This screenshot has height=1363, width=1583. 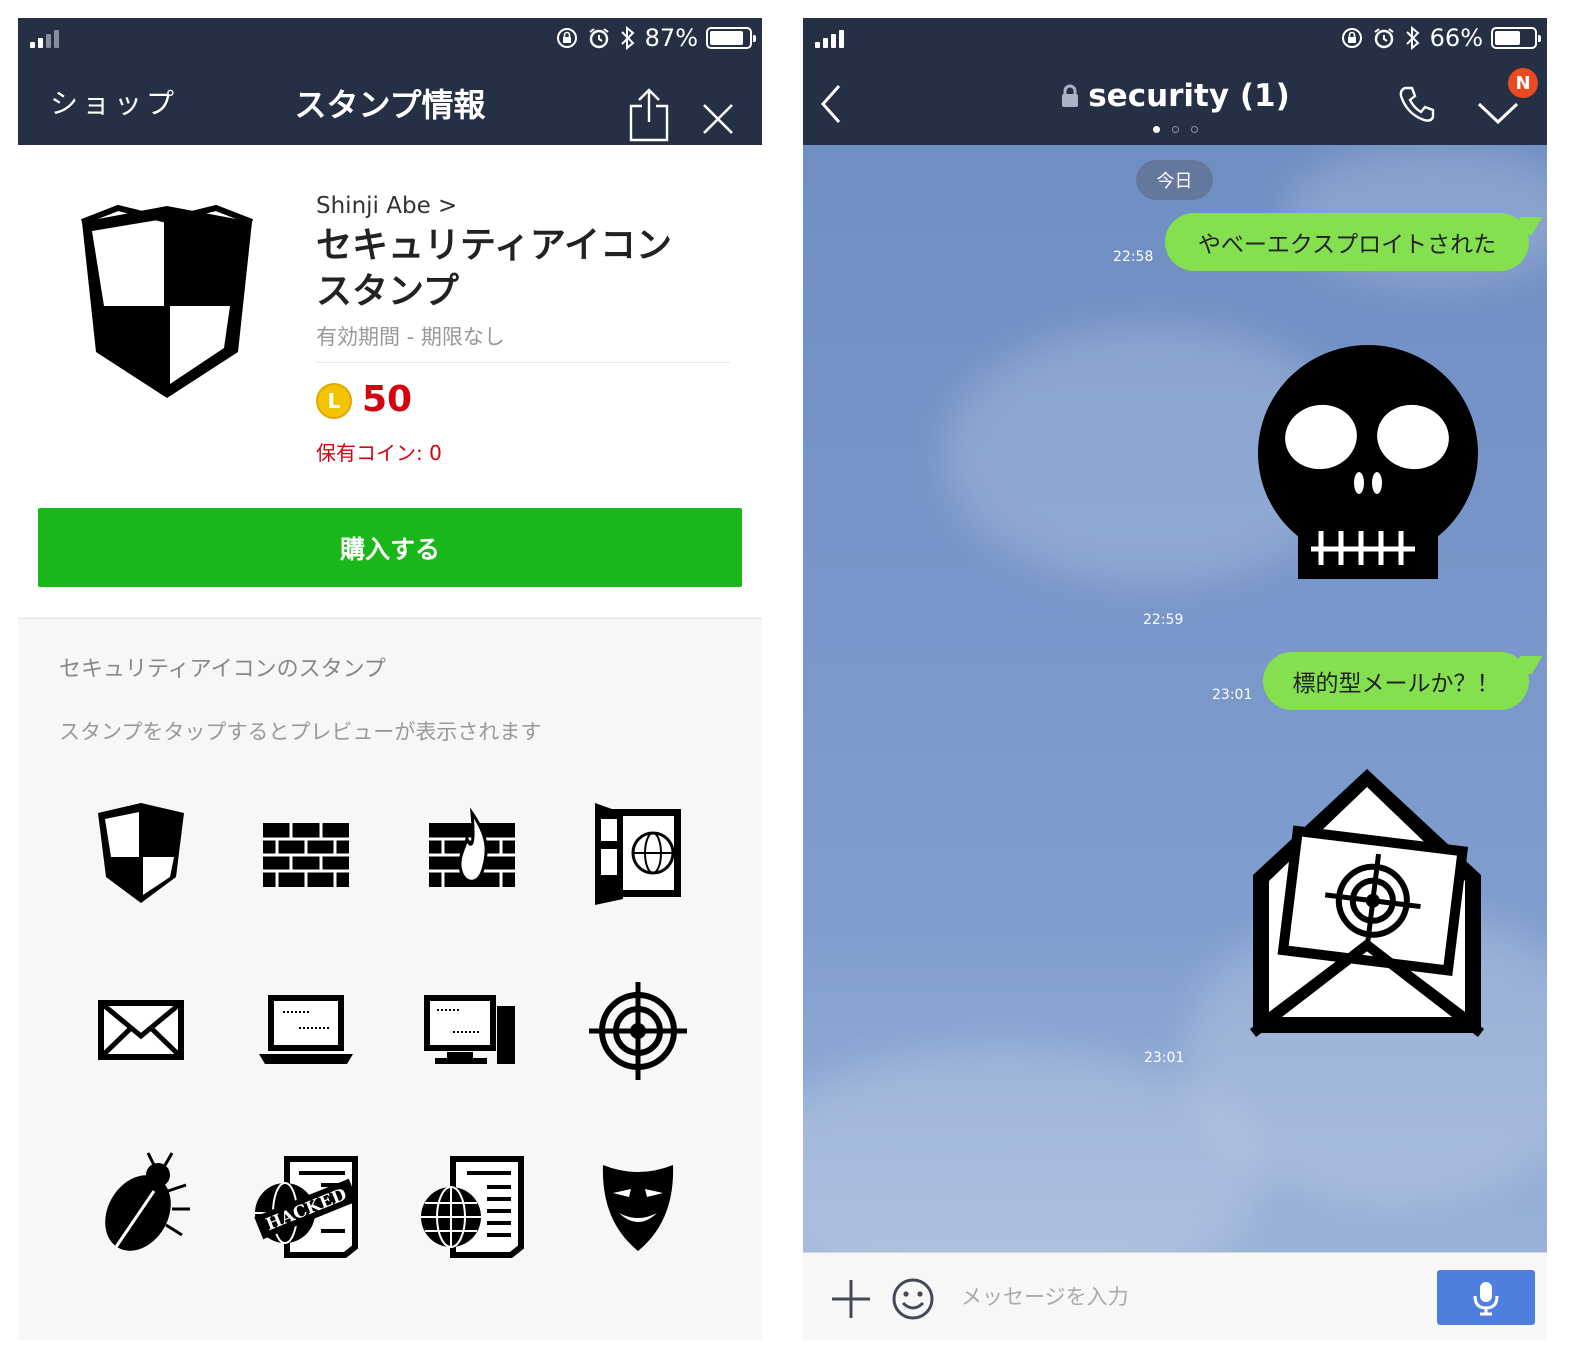 What do you see at coordinates (334, 401) in the screenshot?
I see `coin-icon: L` at bounding box center [334, 401].